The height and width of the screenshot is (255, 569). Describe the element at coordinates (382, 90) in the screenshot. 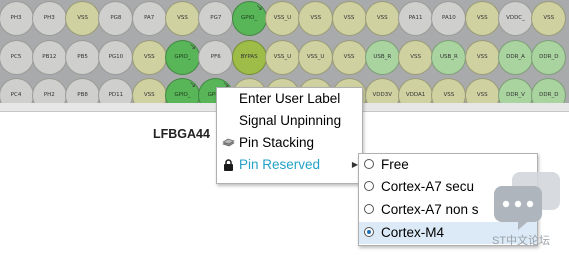

I see `pin: VDD3V` at that location.